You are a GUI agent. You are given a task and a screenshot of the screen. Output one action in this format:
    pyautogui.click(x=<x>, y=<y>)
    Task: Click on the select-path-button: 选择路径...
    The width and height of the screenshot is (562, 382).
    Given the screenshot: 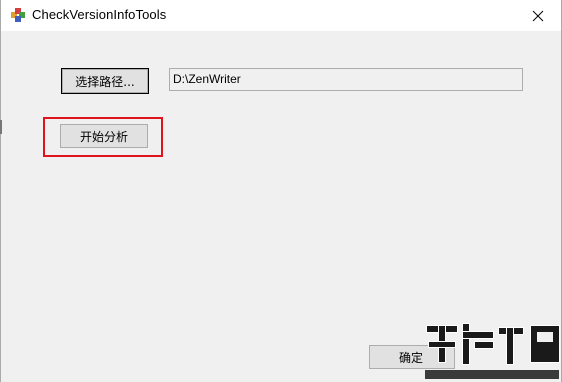 What is the action you would take?
    pyautogui.click(x=105, y=81)
    